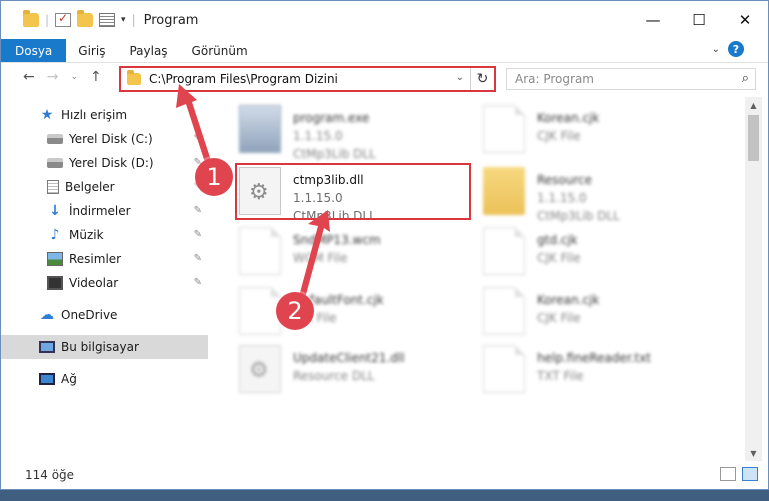 This screenshot has height=501, width=769. What do you see at coordinates (94, 115) in the screenshot?
I see `sidebar-item-label: Hızlı erişim` at bounding box center [94, 115].